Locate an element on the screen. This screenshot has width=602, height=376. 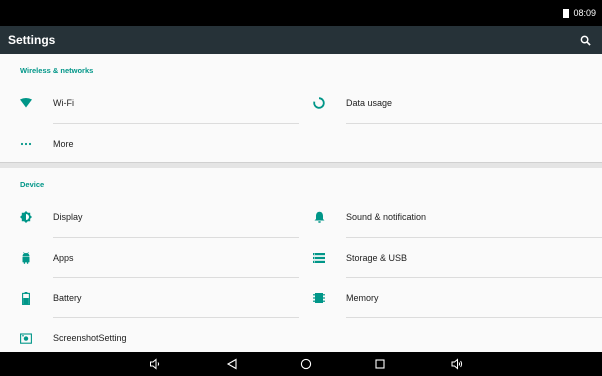
settings-item-memory: Memory is located at coordinates (457, 298).